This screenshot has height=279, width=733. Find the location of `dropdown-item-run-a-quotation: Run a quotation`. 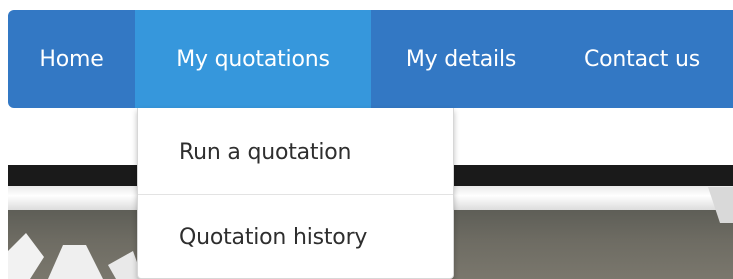

dropdown-item-run-a-quotation: Run a quotation is located at coordinates (295, 152).